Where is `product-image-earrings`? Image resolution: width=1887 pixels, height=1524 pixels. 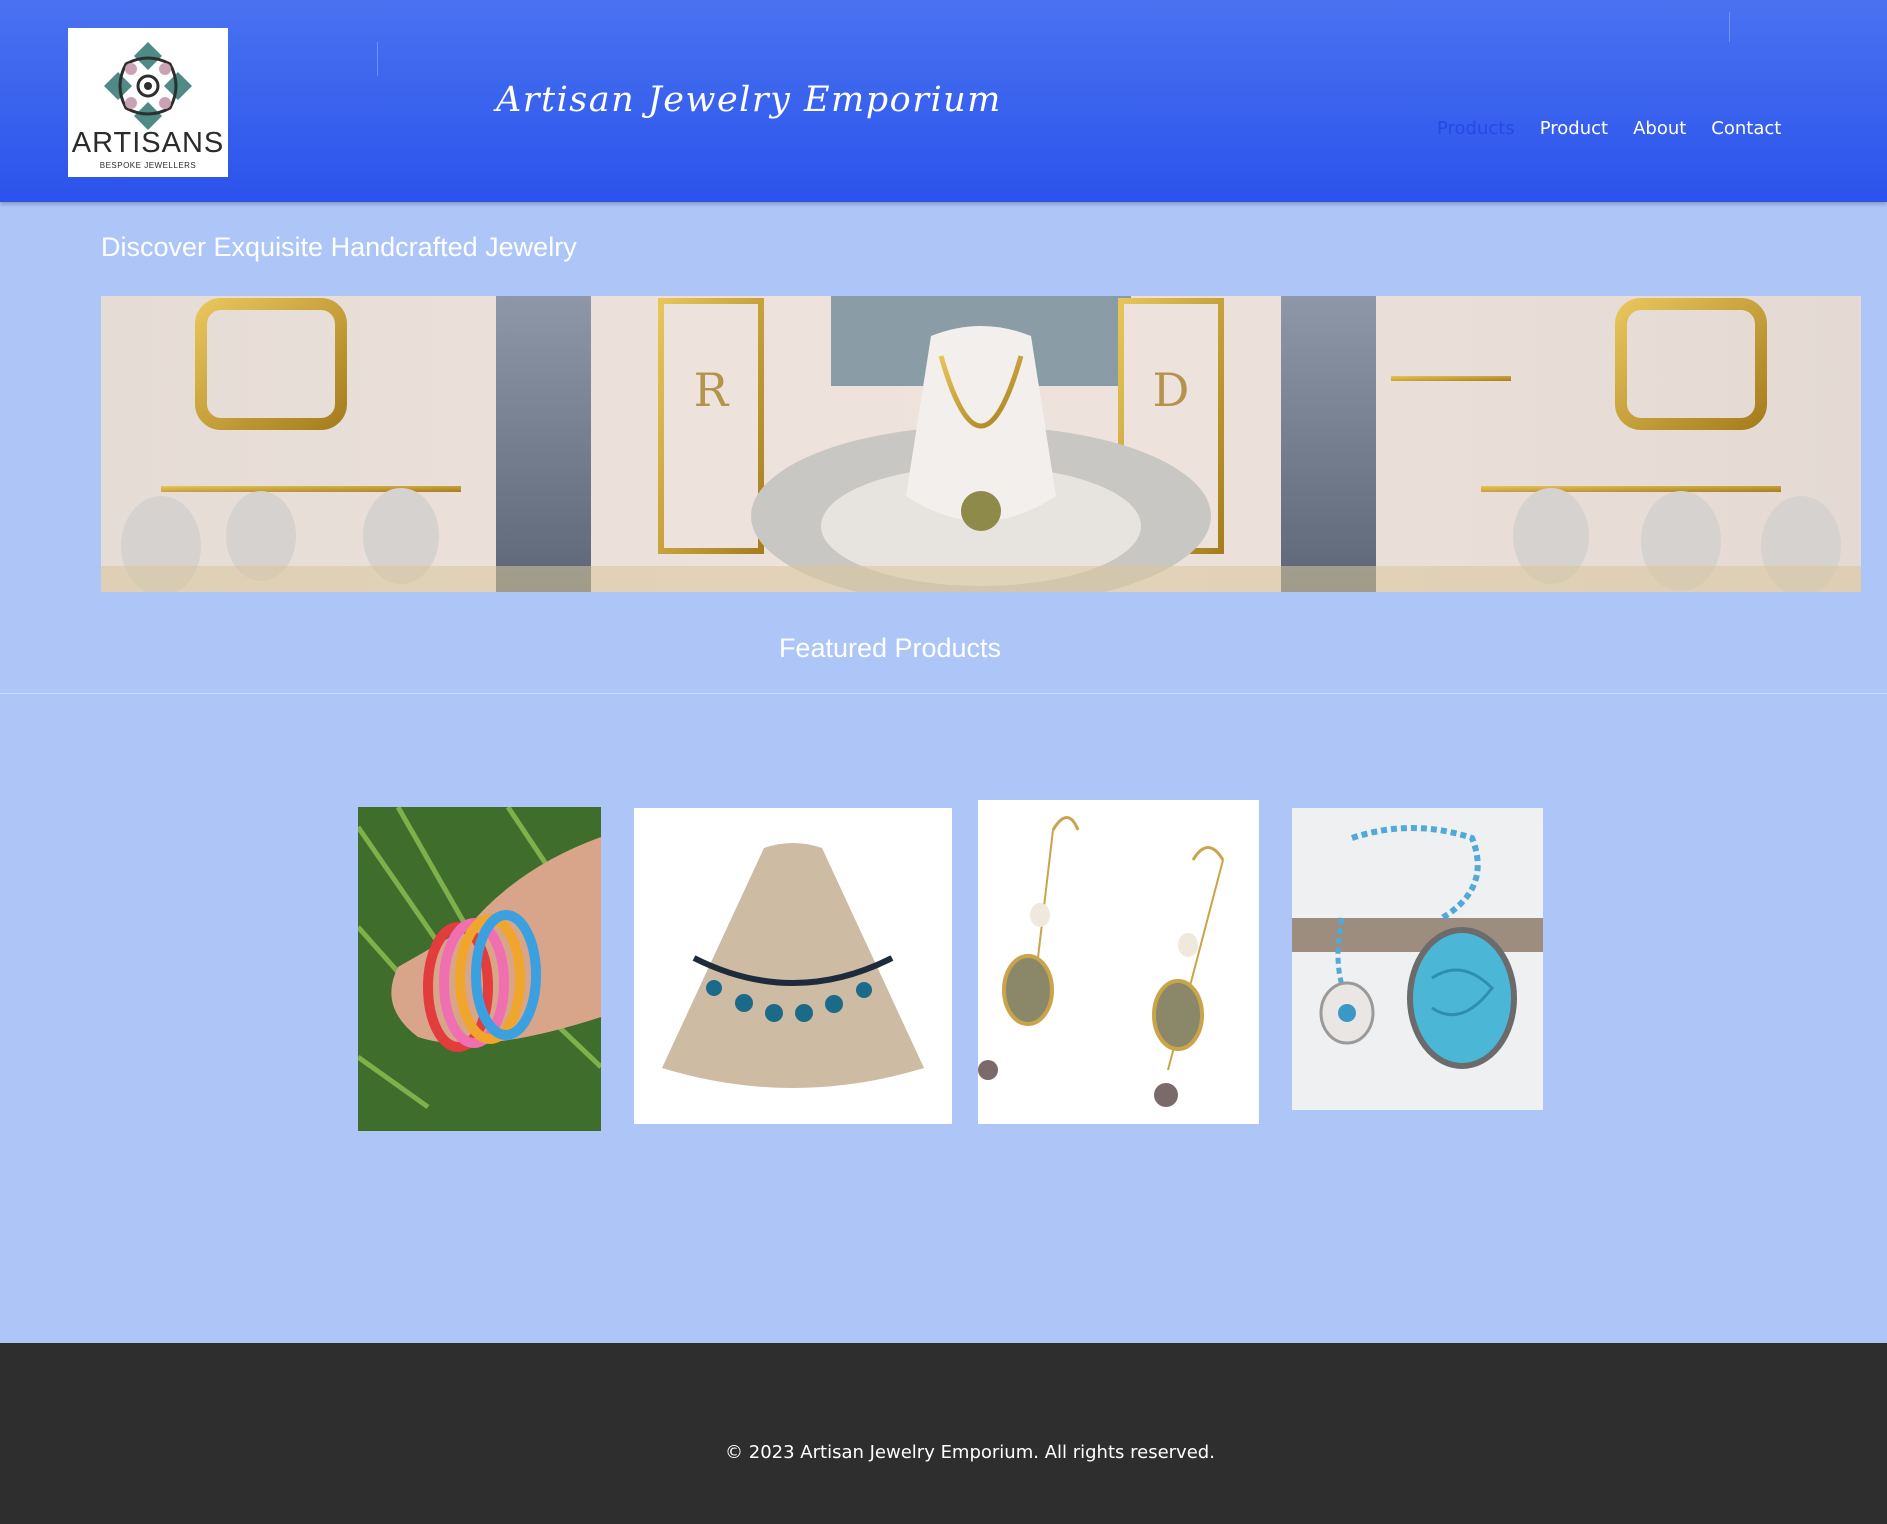
product-image-earrings is located at coordinates (1118, 962).